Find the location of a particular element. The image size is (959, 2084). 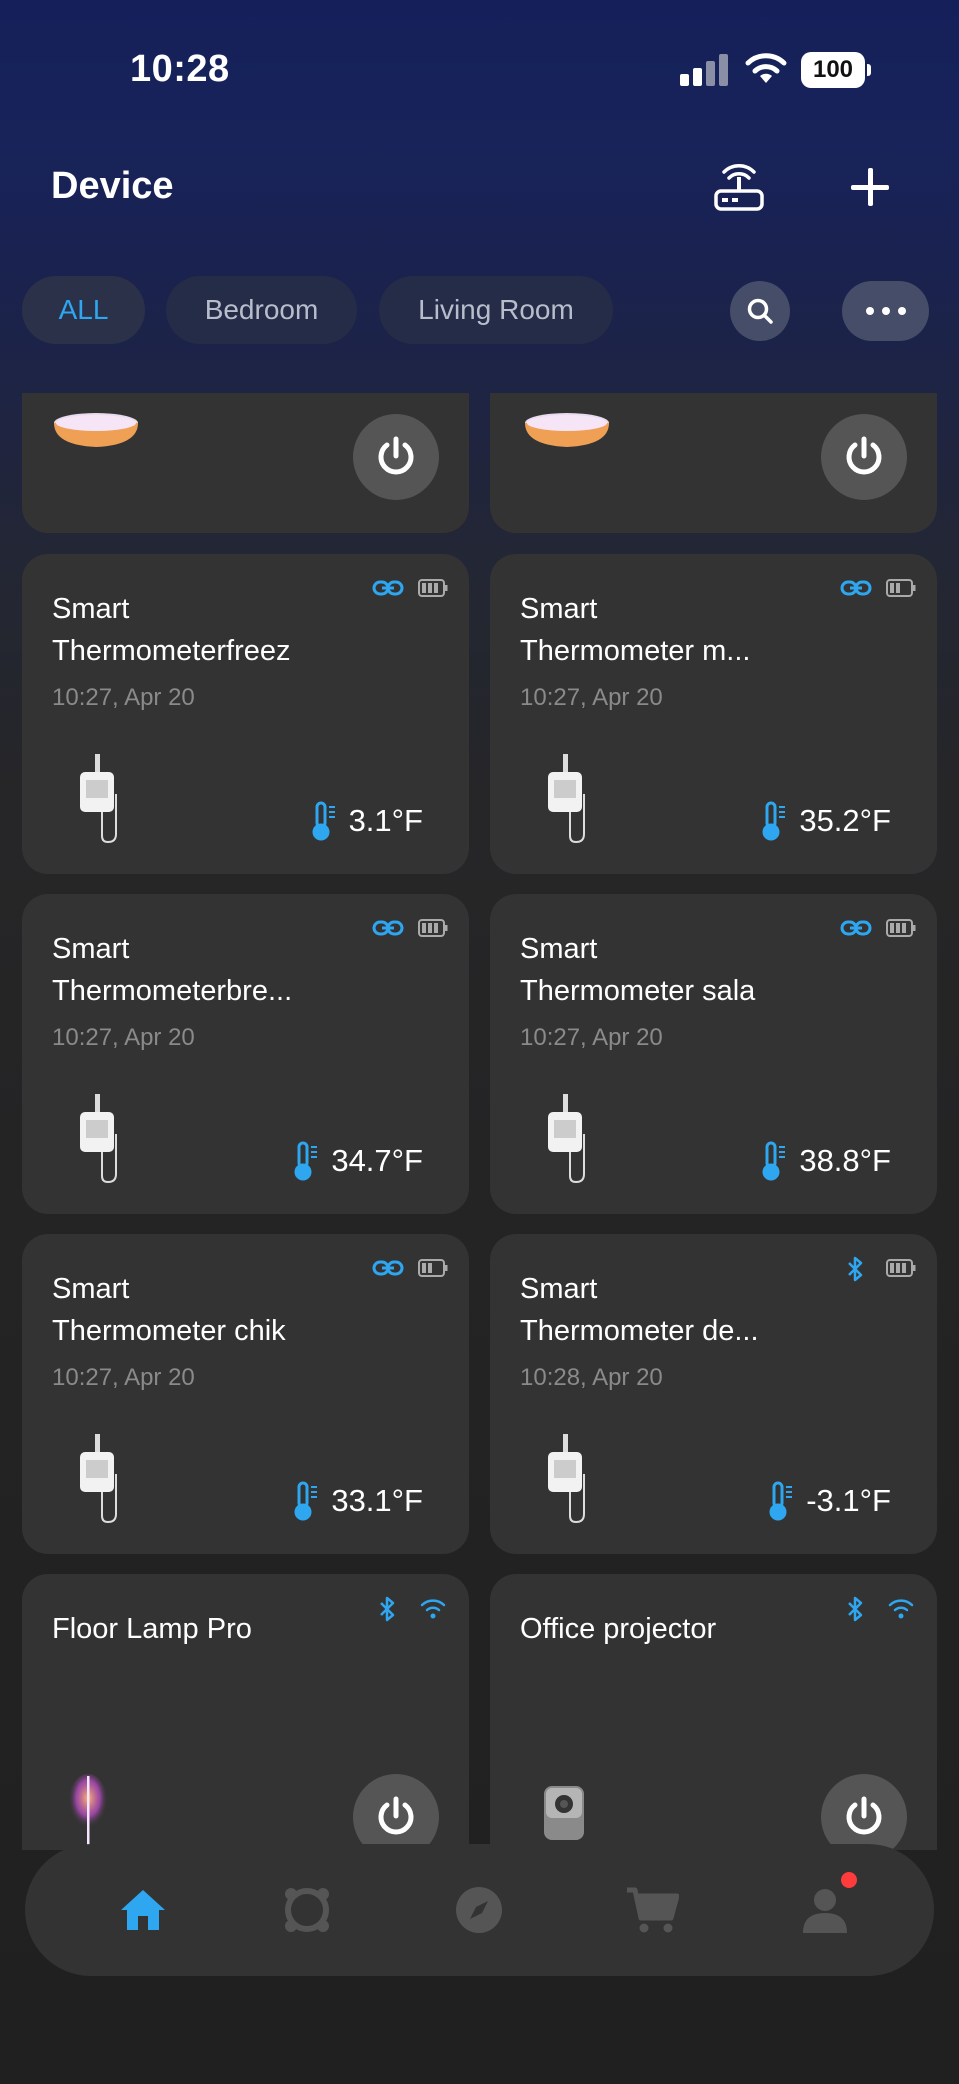

temperature-value: -3.1°F is located at coordinates (848, 1500).